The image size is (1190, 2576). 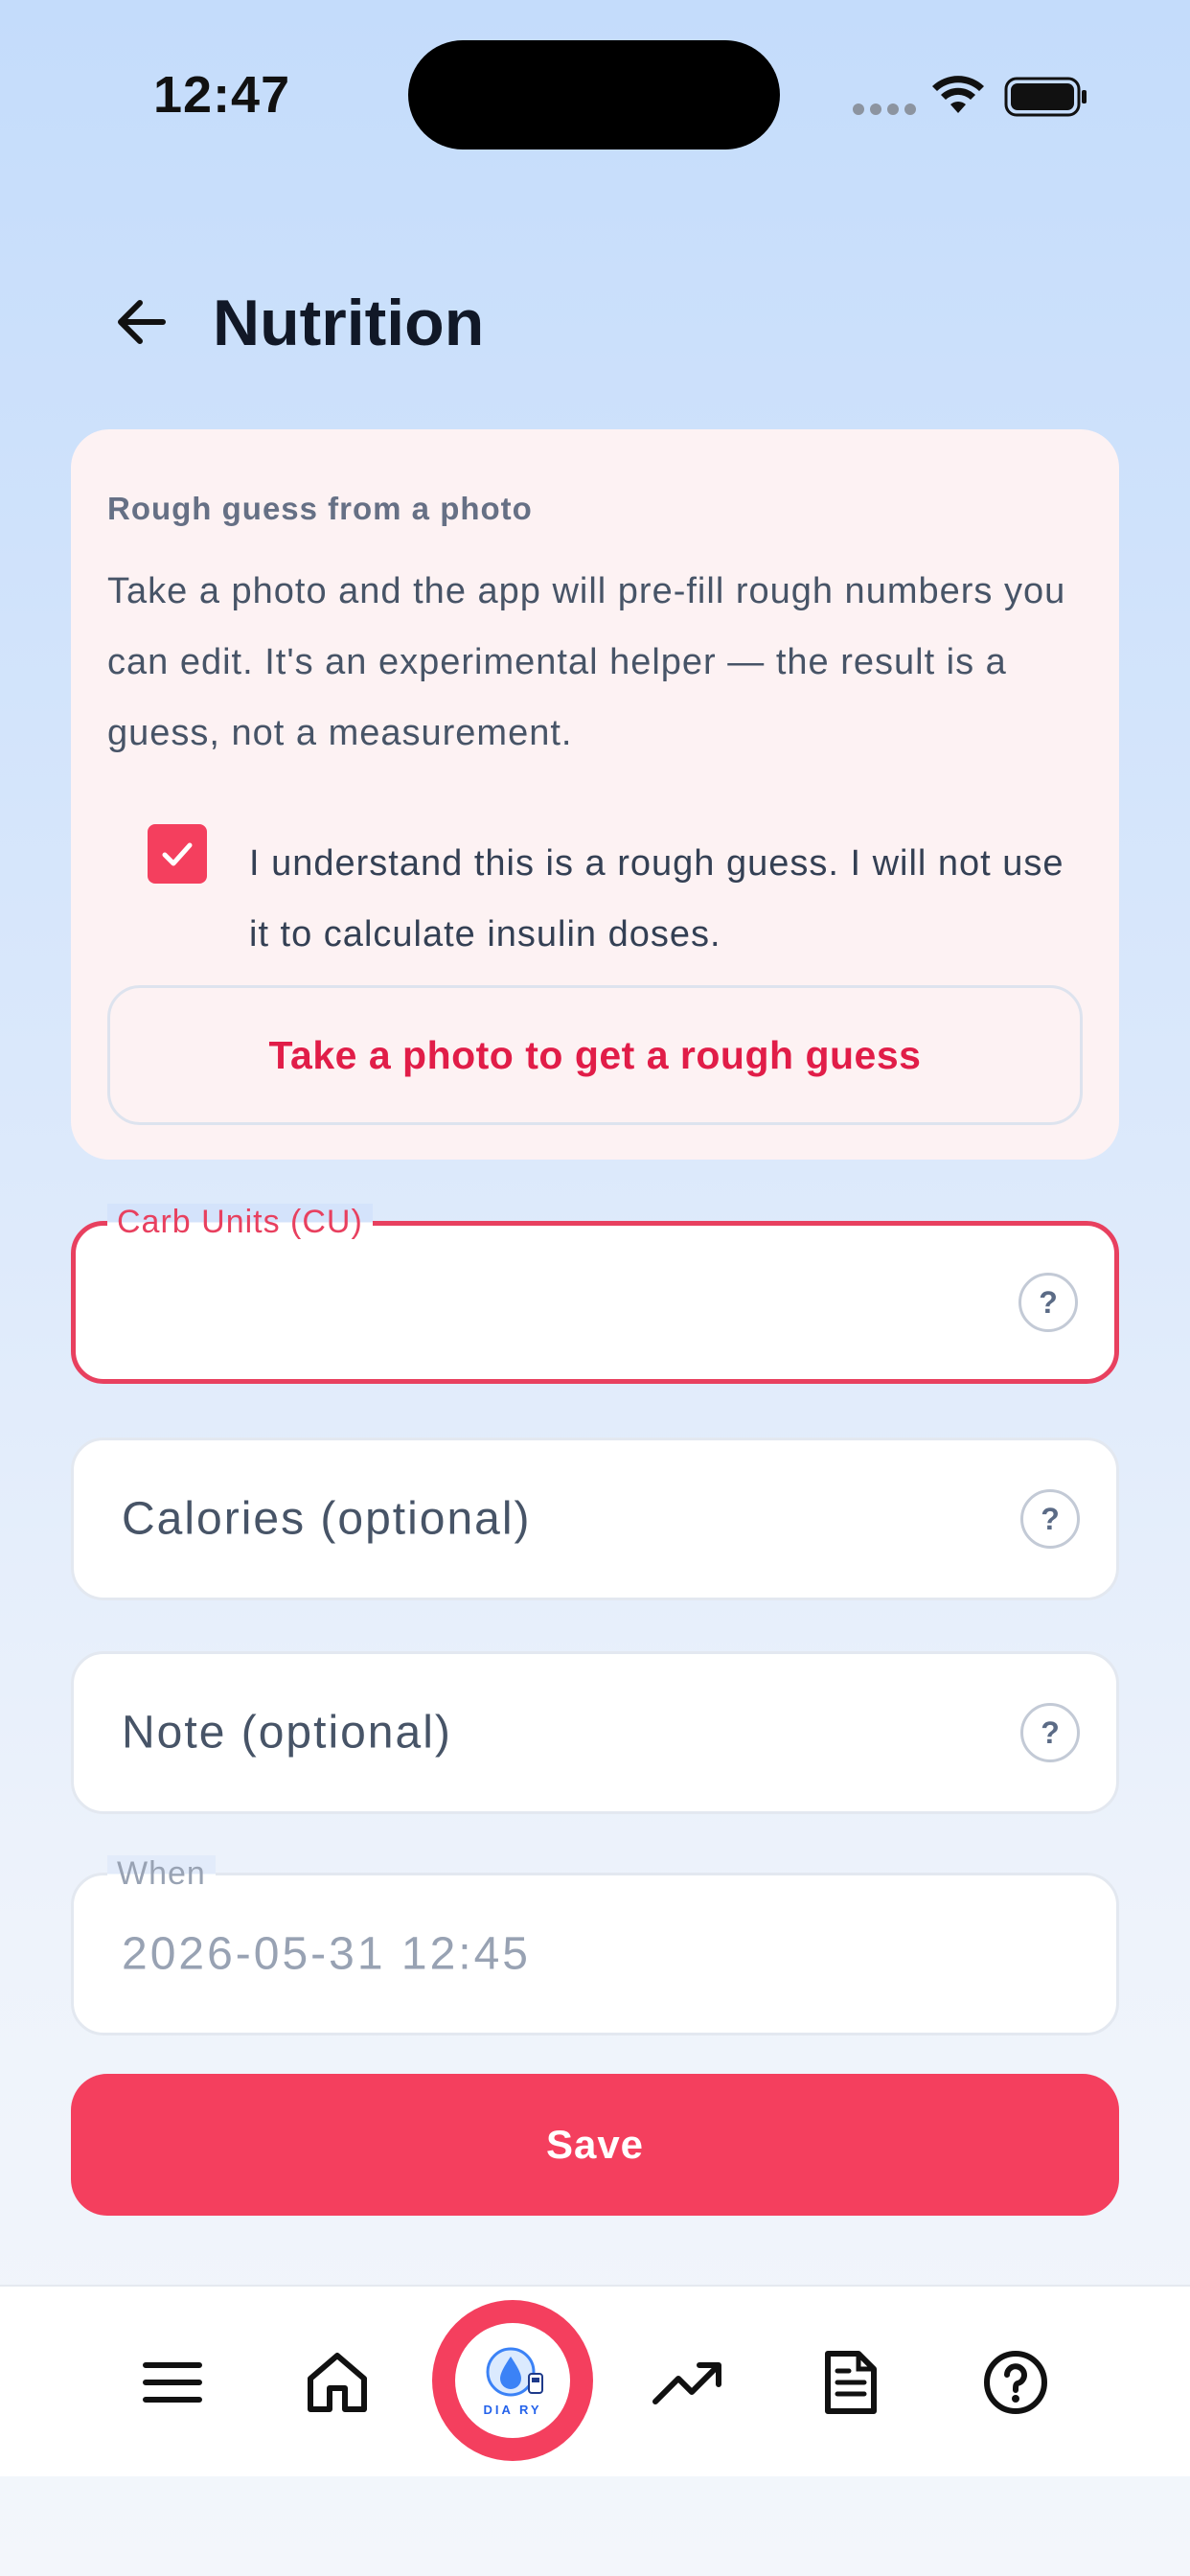 I want to click on checkmark-icon, so click(x=178, y=854).